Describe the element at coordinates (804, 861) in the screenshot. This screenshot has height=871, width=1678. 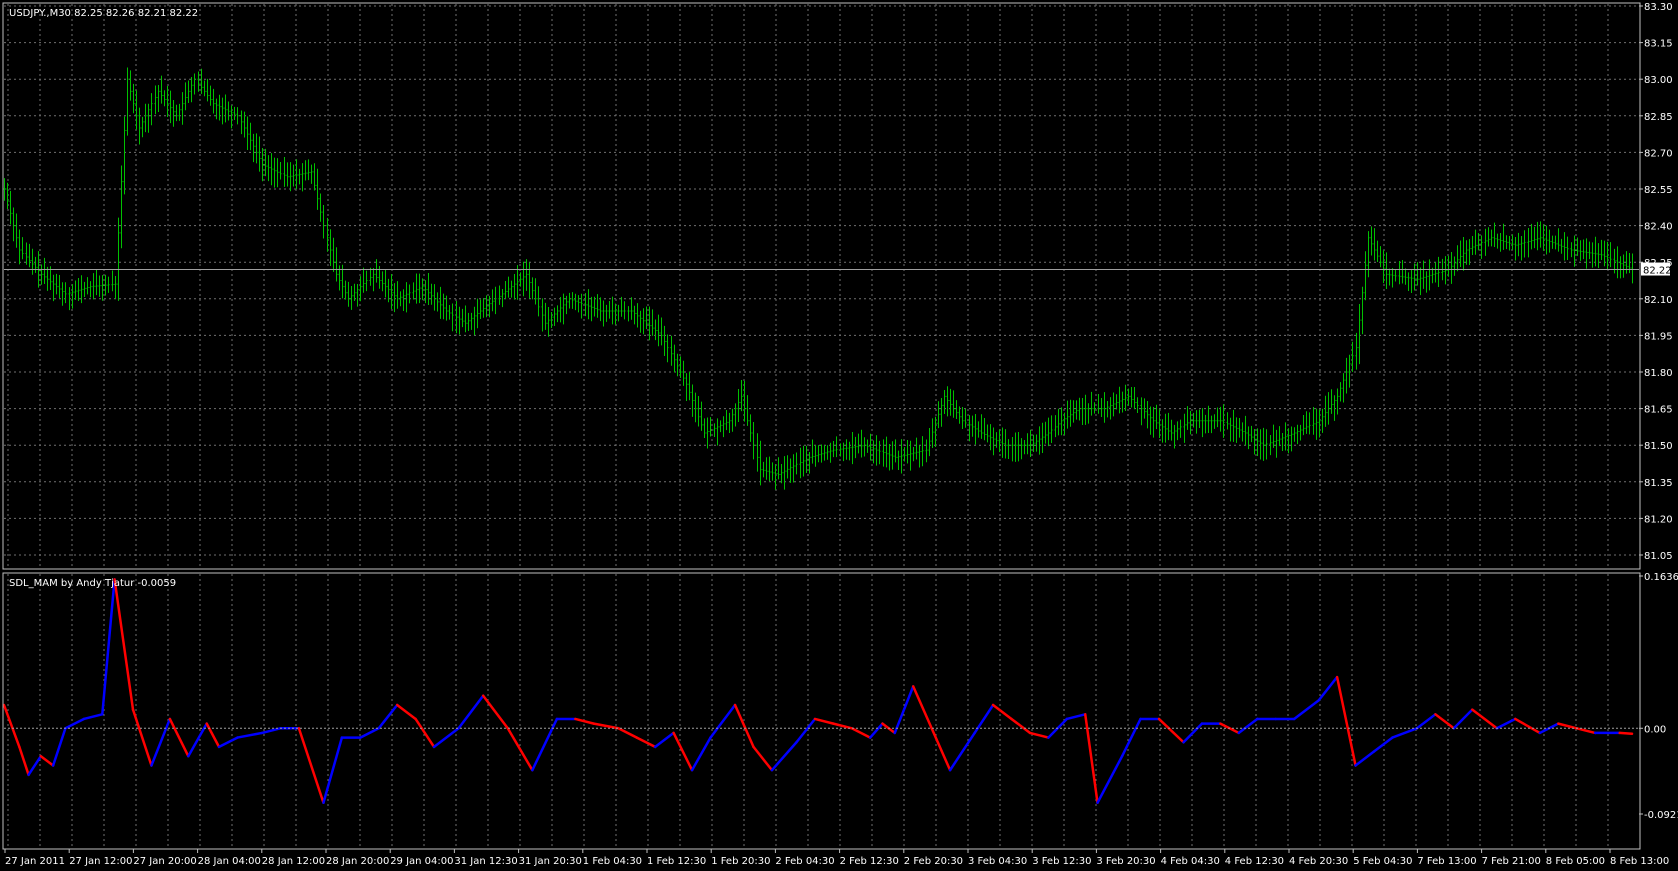
I see `time-tick-label: 2 Feb 04:30` at that location.